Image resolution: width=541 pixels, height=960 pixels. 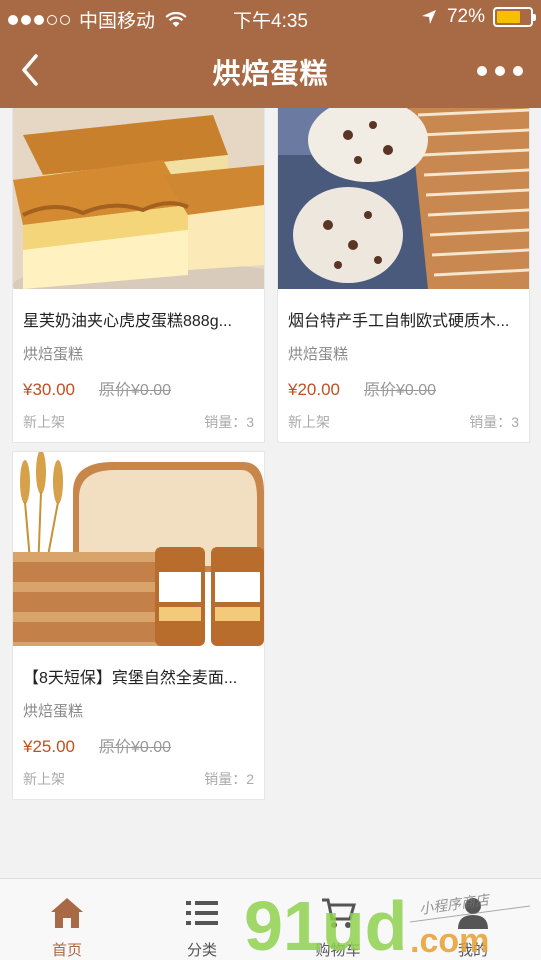 What do you see at coordinates (49, 389) in the screenshot?
I see `product-price: ¥30.00` at bounding box center [49, 389].